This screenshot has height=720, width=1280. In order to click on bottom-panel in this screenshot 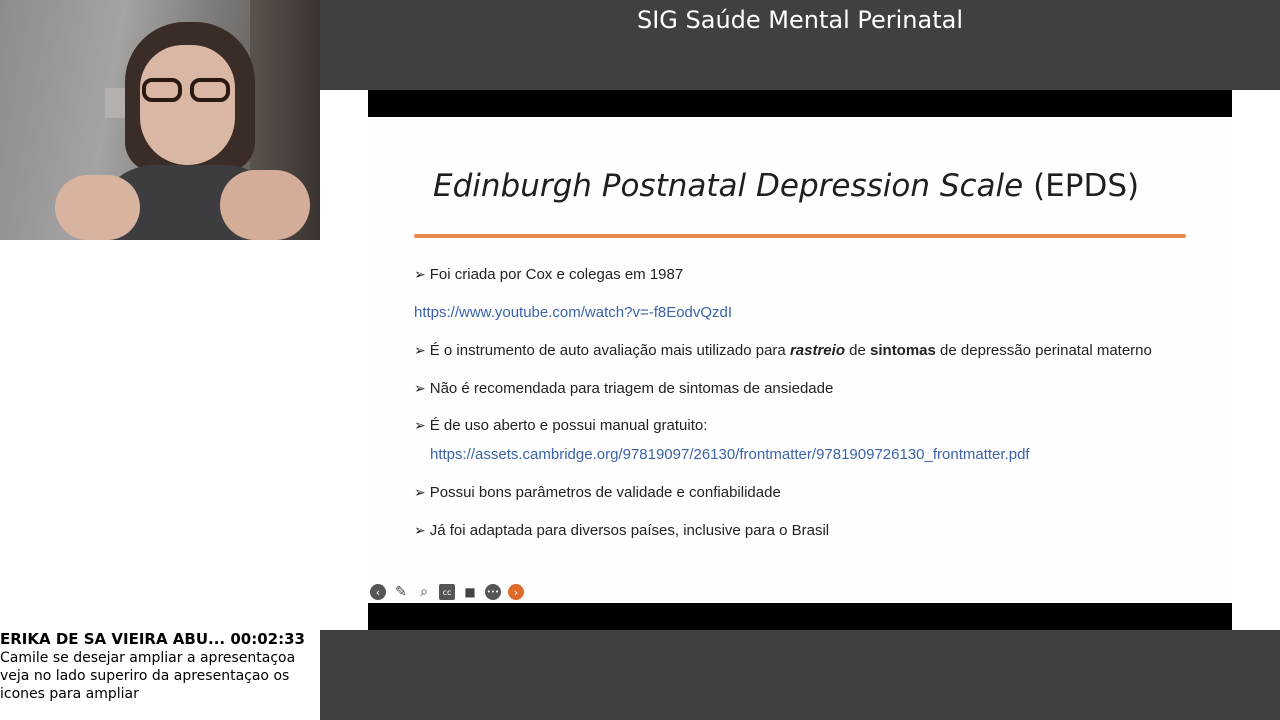, I will do `click(800, 675)`.